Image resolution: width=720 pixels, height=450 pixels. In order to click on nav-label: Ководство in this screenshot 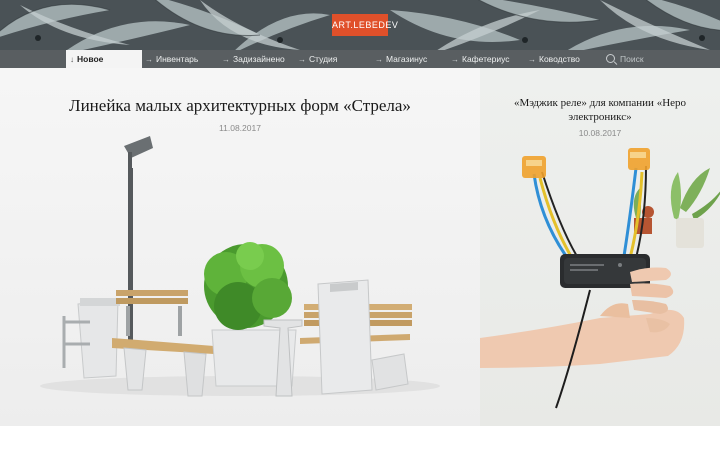, I will do `click(559, 59)`.